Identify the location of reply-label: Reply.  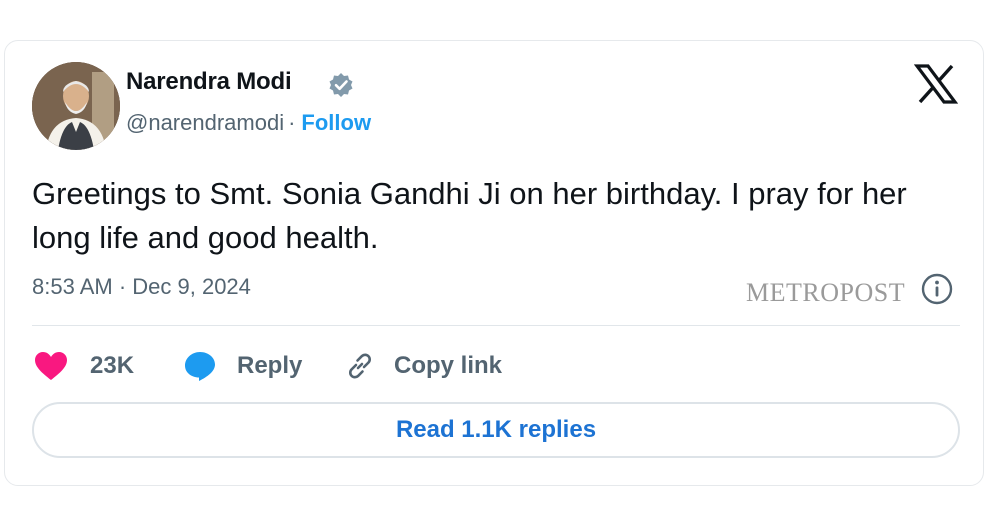
(270, 365).